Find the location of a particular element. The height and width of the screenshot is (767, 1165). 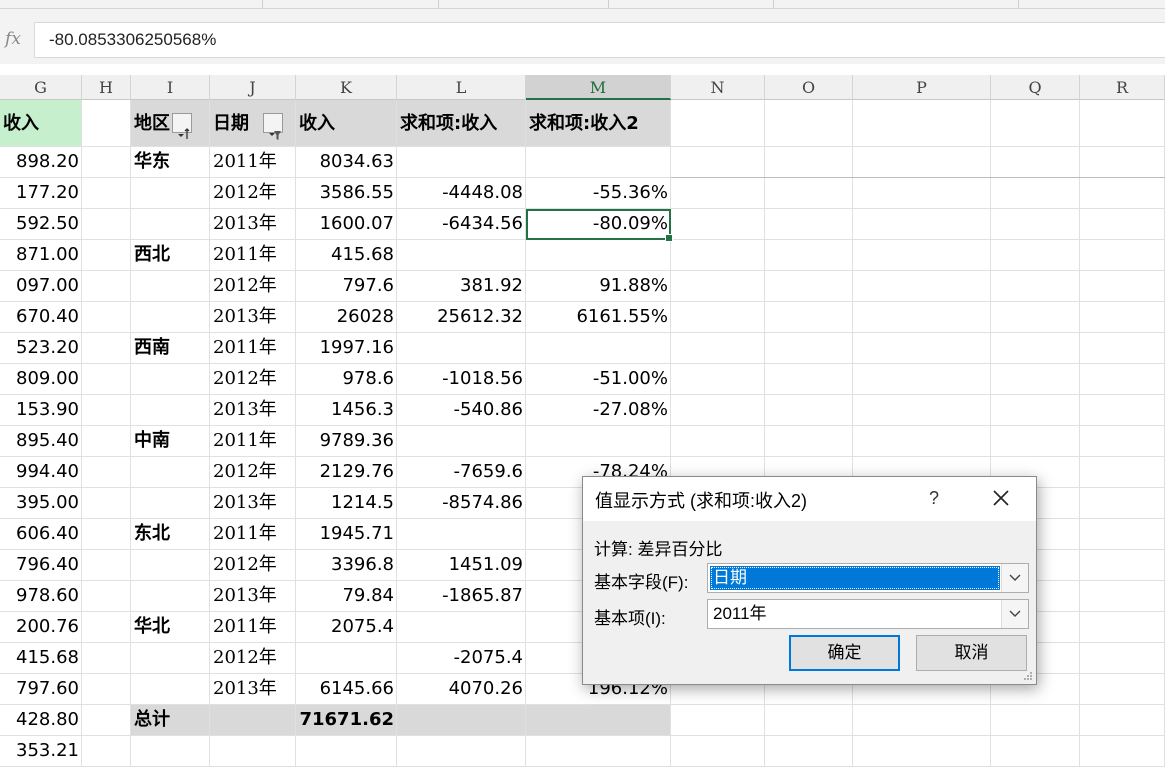

pivot-sum-income-value: 4070.26 is located at coordinates (461, 689).